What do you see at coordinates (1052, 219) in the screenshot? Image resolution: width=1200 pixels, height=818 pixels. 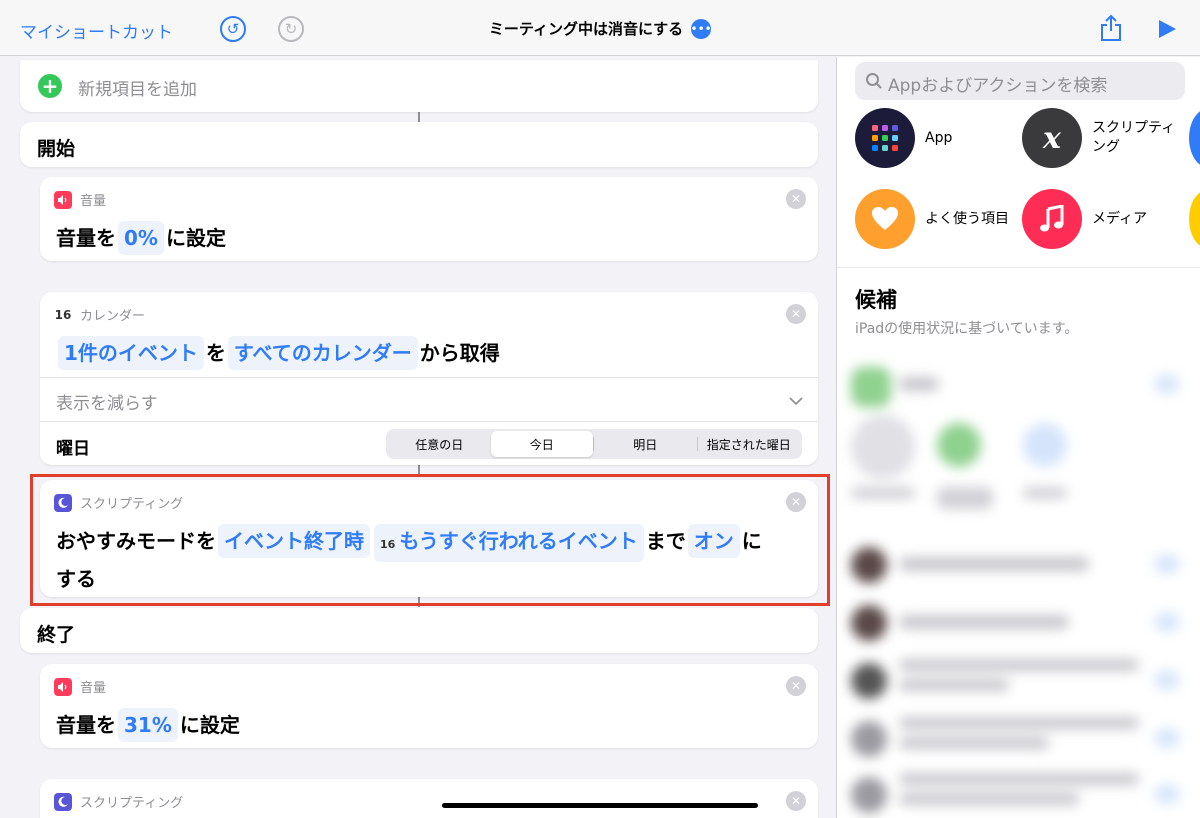 I see `music-note-icon` at bounding box center [1052, 219].